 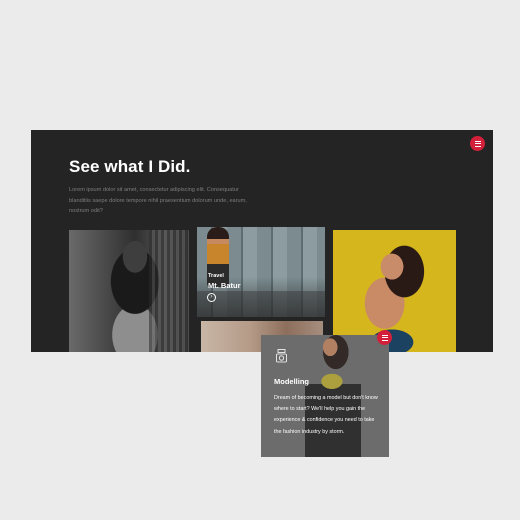 I want to click on camera-icon, so click(x=281, y=356).